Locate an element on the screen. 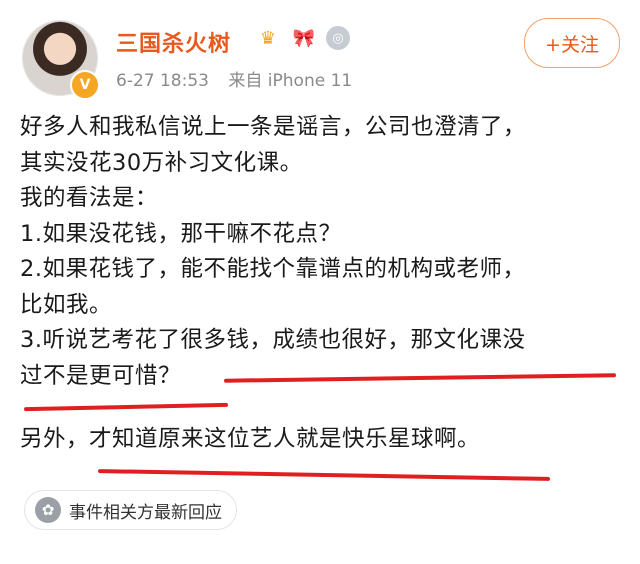 Image resolution: width=640 pixels, height=564 pixels. ribbon-icon: 🎀 is located at coordinates (304, 38).